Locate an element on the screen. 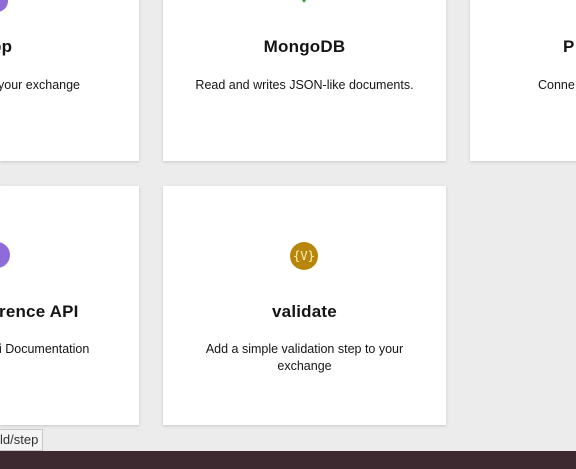 The image size is (576, 469). card-title: pp is located at coordinates (6, 46).